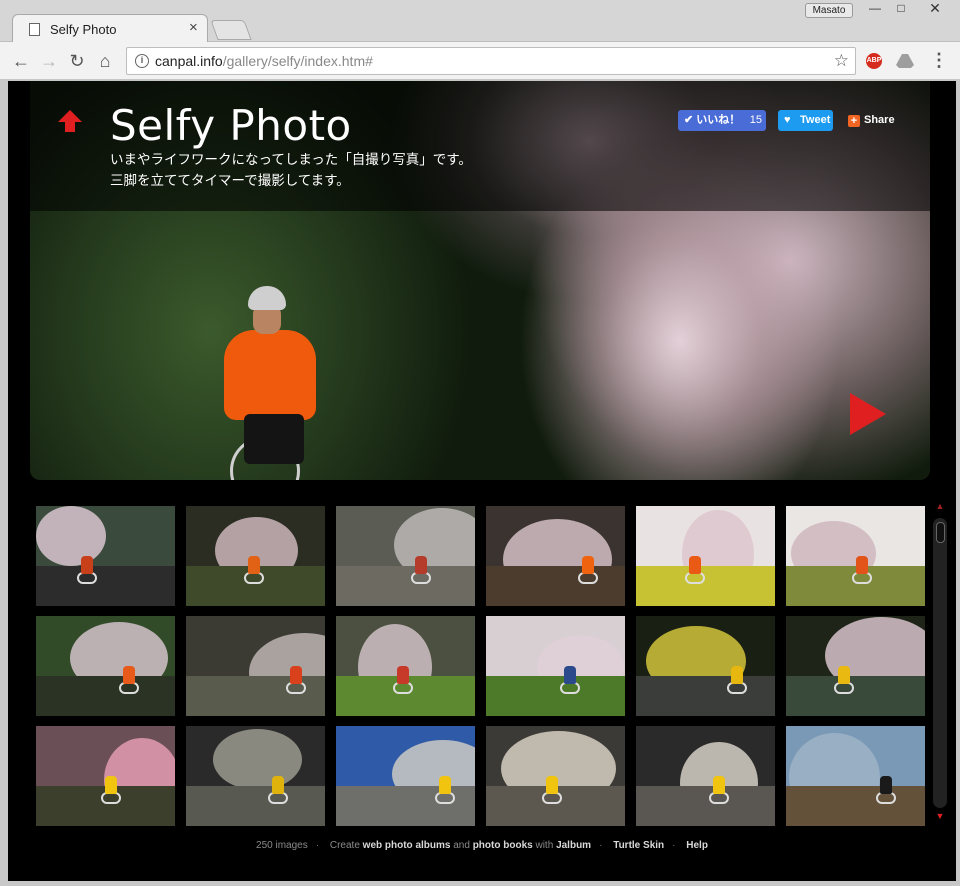  I want to click on reload-button: ↻, so click(77, 61).